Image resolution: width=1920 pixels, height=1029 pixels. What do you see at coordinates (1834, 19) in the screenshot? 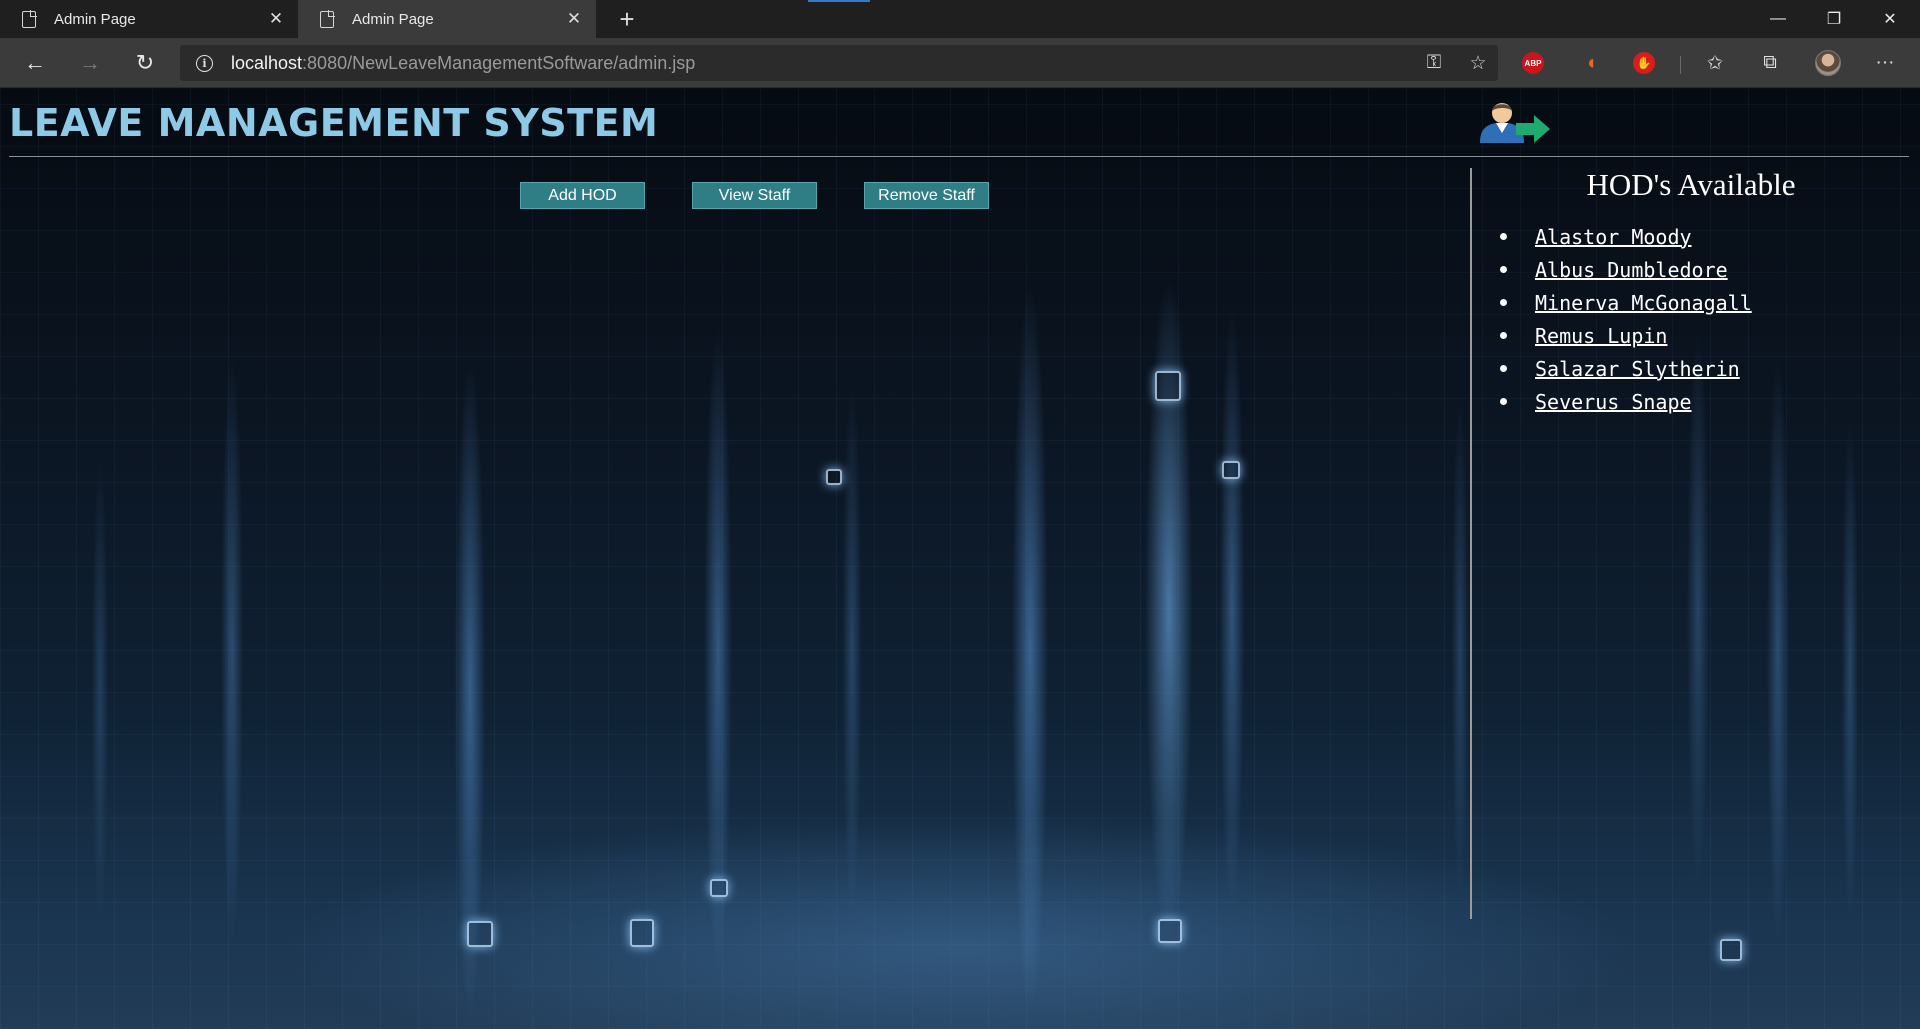
I see `restore-icon: ❐` at bounding box center [1834, 19].